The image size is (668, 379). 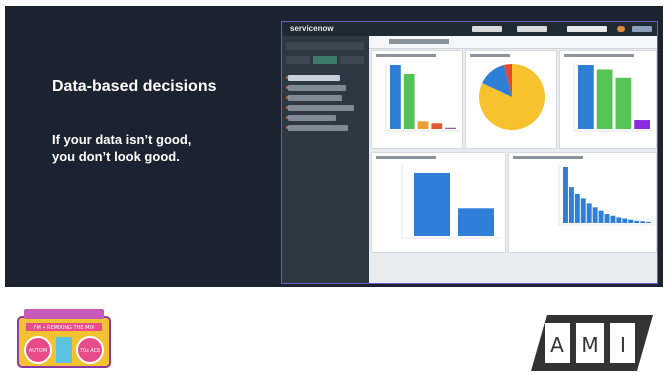 I want to click on screenshot-nav, so click(x=325, y=159).